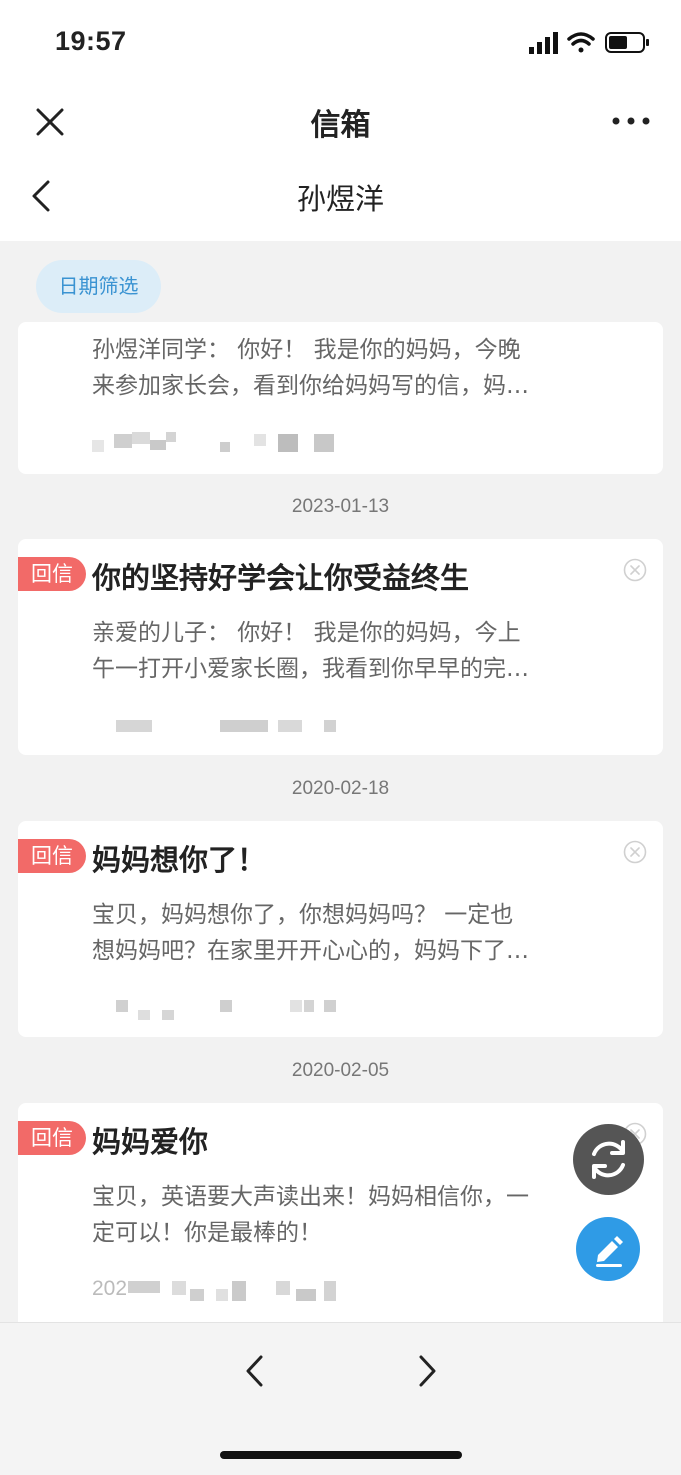  What do you see at coordinates (303, 915) in the screenshot?
I see `preview-line-1: 宝贝，妈妈想你了，你想妈妈吗？ 一定也` at bounding box center [303, 915].